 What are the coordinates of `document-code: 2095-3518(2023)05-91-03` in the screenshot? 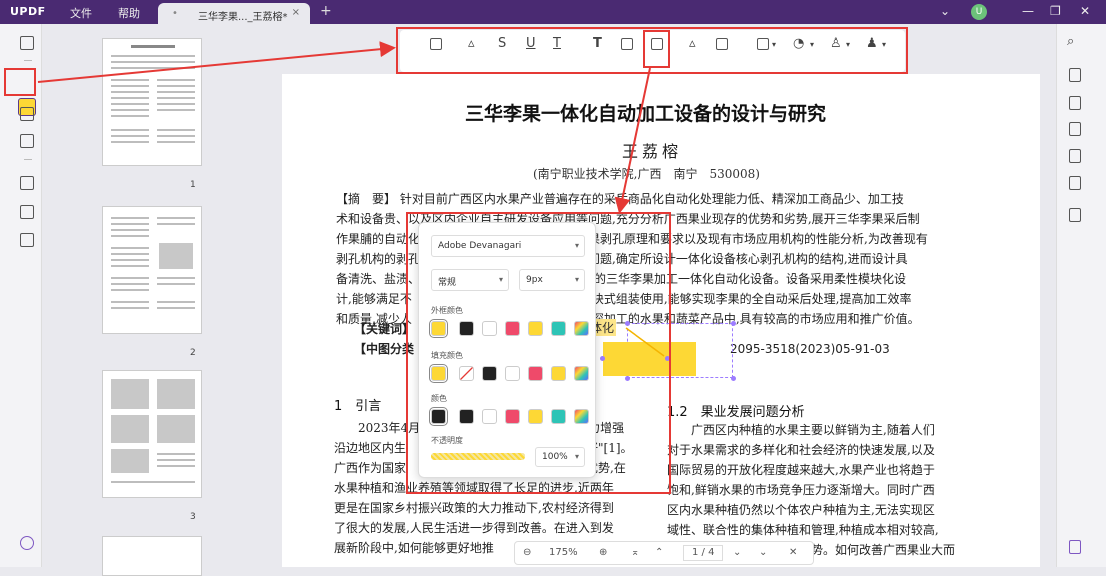 It's located at (810, 349).